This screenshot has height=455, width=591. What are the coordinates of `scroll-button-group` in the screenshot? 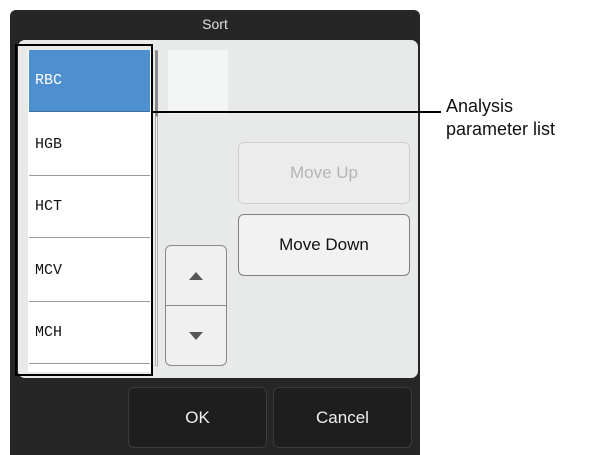 It's located at (196, 305).